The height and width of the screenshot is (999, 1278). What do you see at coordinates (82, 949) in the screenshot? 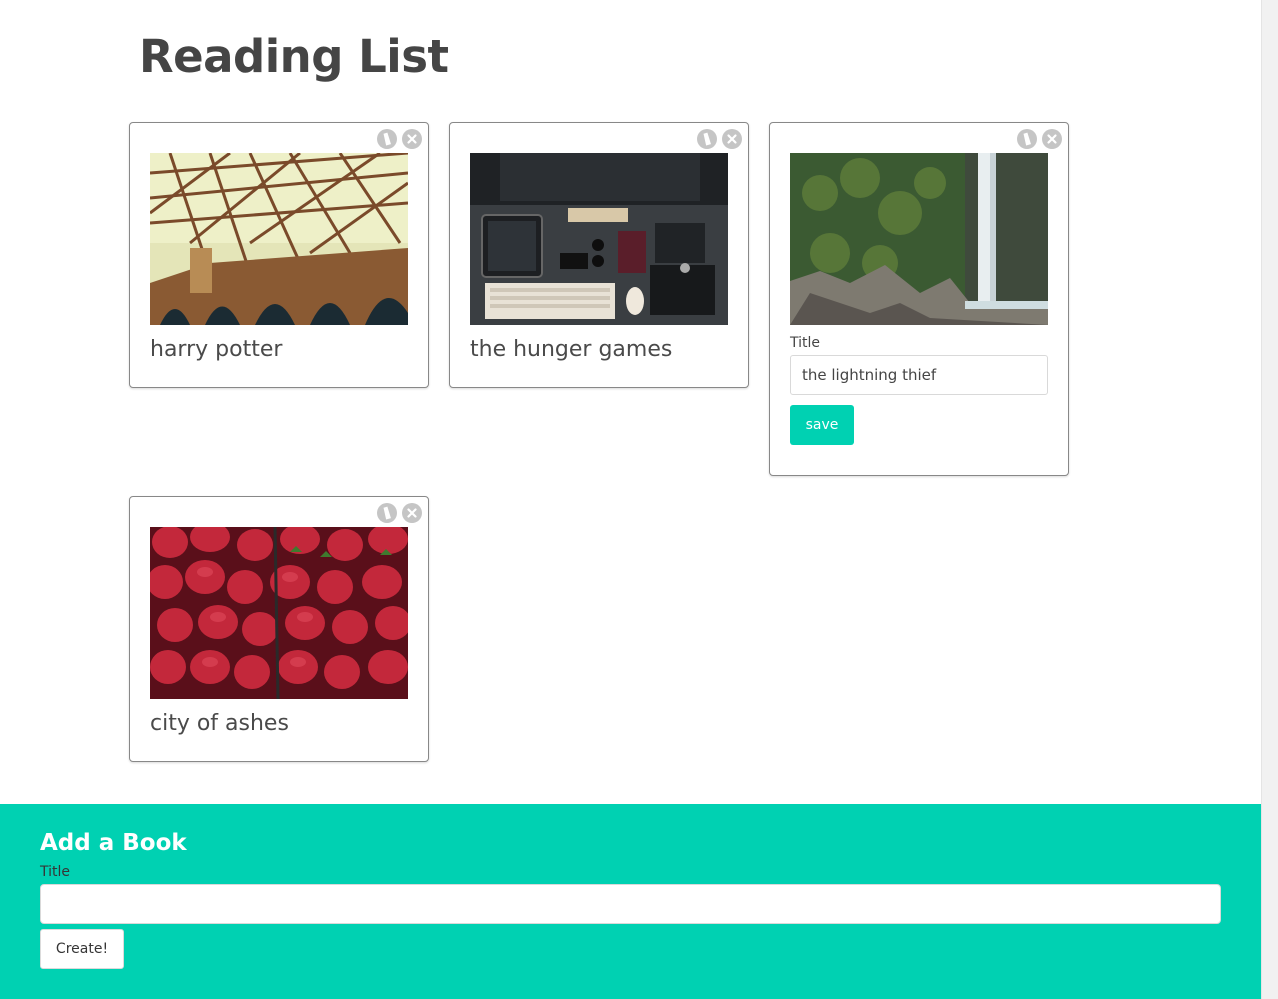
I see `create-button: Create!` at bounding box center [82, 949].